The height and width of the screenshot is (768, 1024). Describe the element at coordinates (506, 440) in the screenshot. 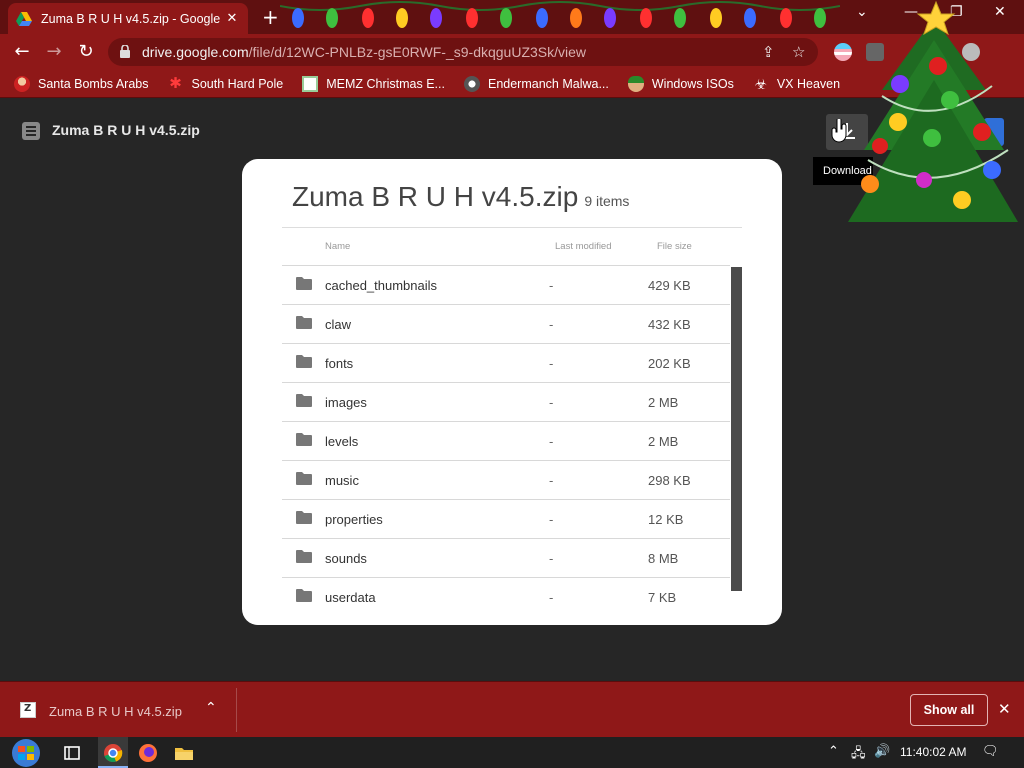

I see `list-item: levels - 2 MB` at that location.